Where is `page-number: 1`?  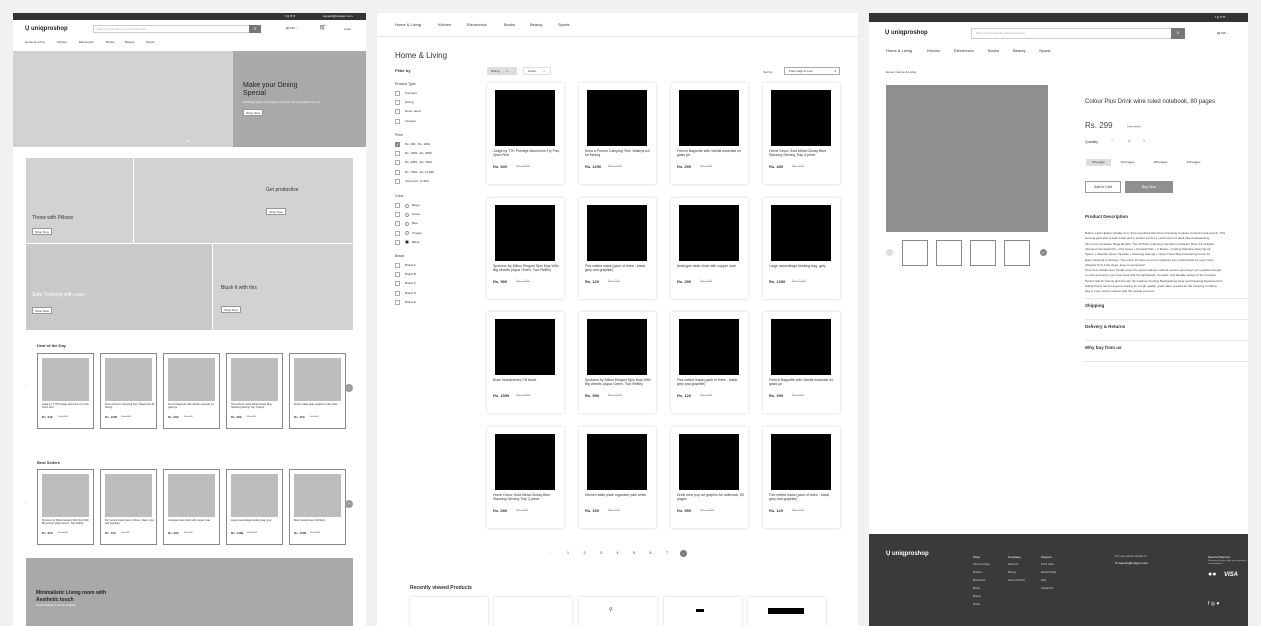
page-number: 1 is located at coordinates (568, 553).